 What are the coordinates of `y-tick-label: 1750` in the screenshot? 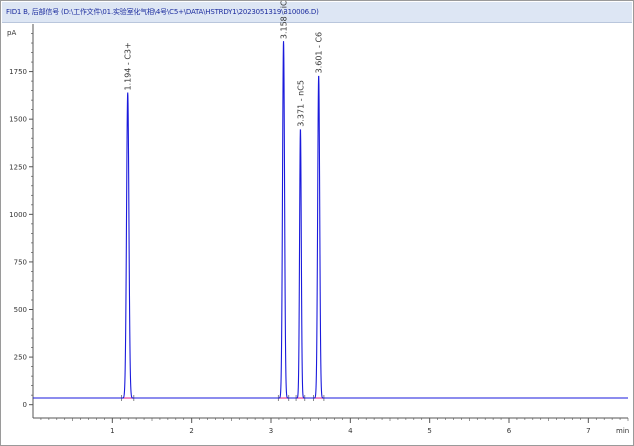 It's located at (18, 72).